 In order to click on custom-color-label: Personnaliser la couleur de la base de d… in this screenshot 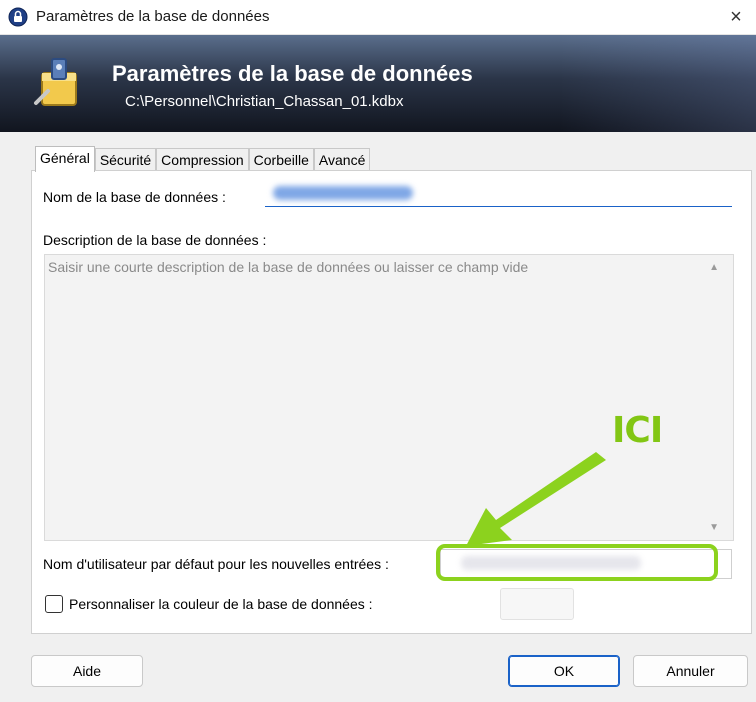, I will do `click(221, 604)`.